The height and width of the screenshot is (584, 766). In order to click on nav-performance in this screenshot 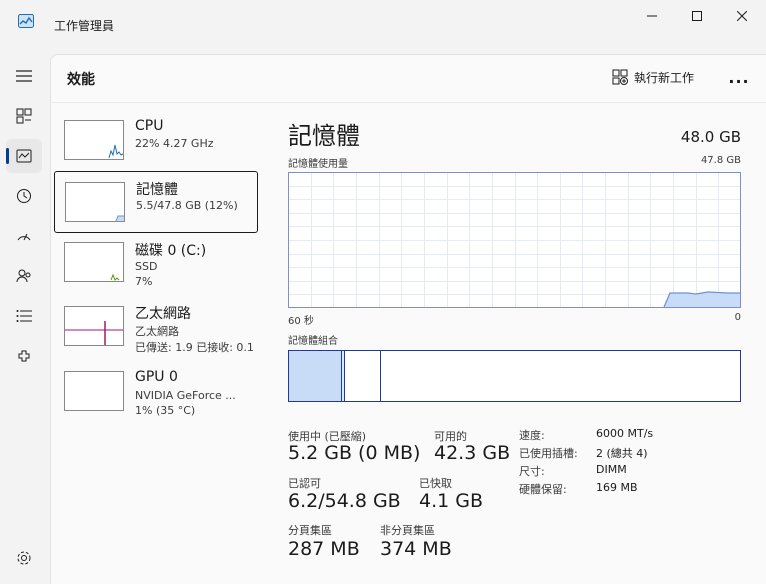, I will do `click(24, 156)`.